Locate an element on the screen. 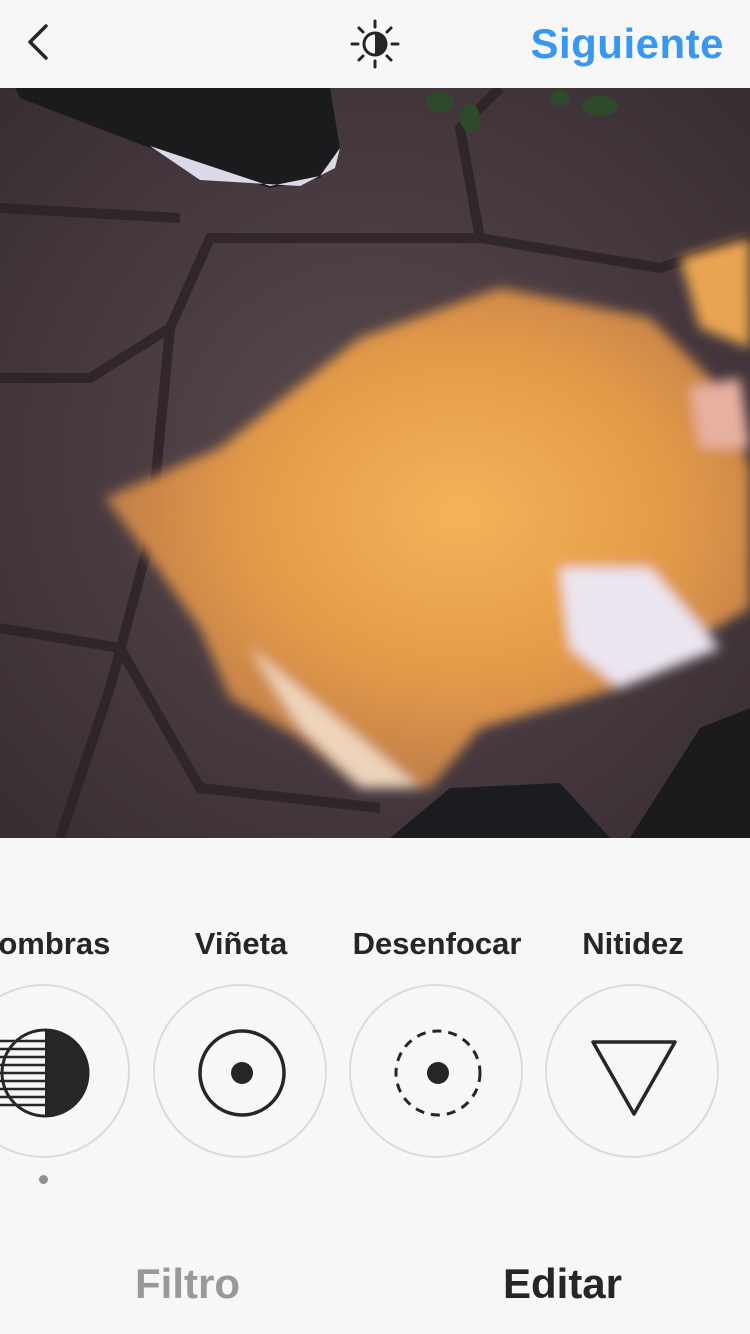 This screenshot has width=750, height=1334. tool-tilt-shift: Desenfocar is located at coordinates (437, 1038).